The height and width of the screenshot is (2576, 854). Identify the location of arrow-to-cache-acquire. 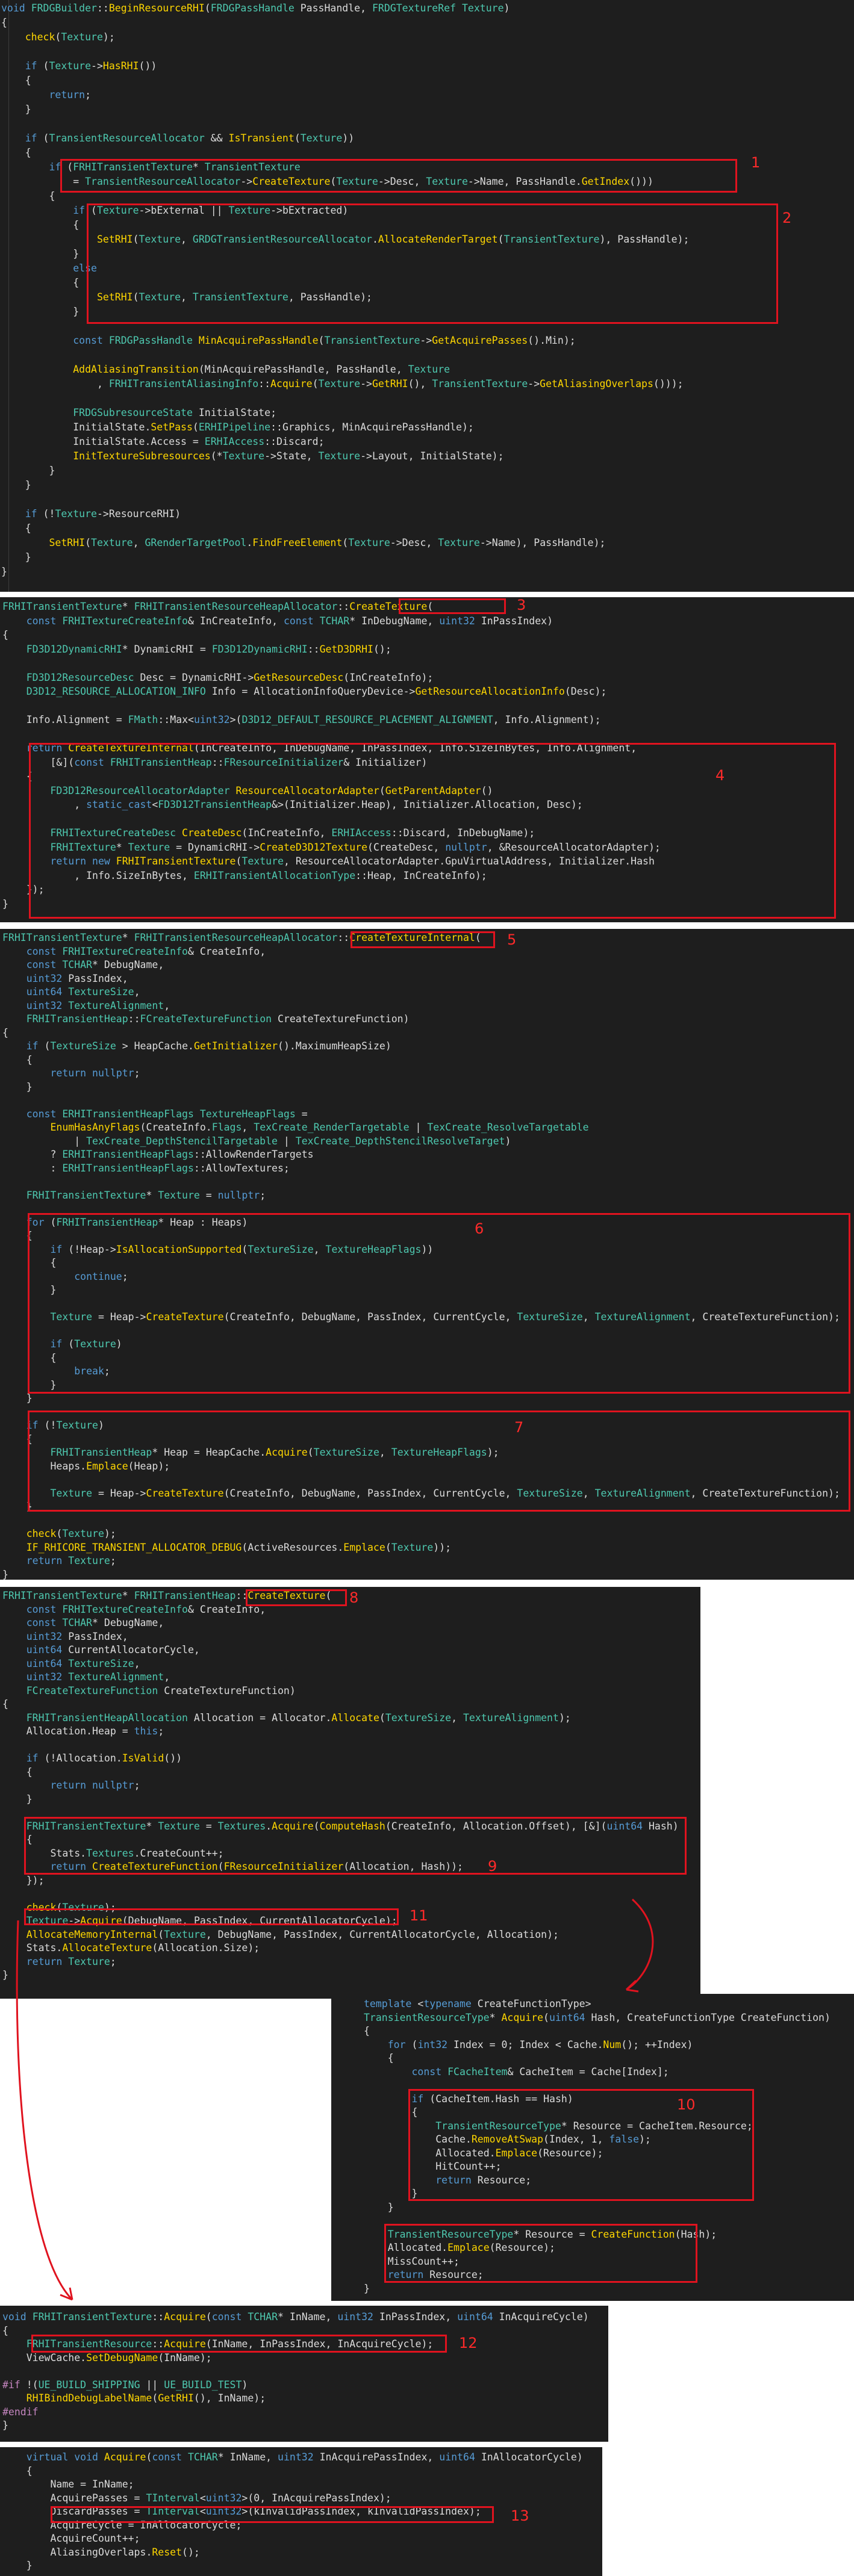
(640, 1944).